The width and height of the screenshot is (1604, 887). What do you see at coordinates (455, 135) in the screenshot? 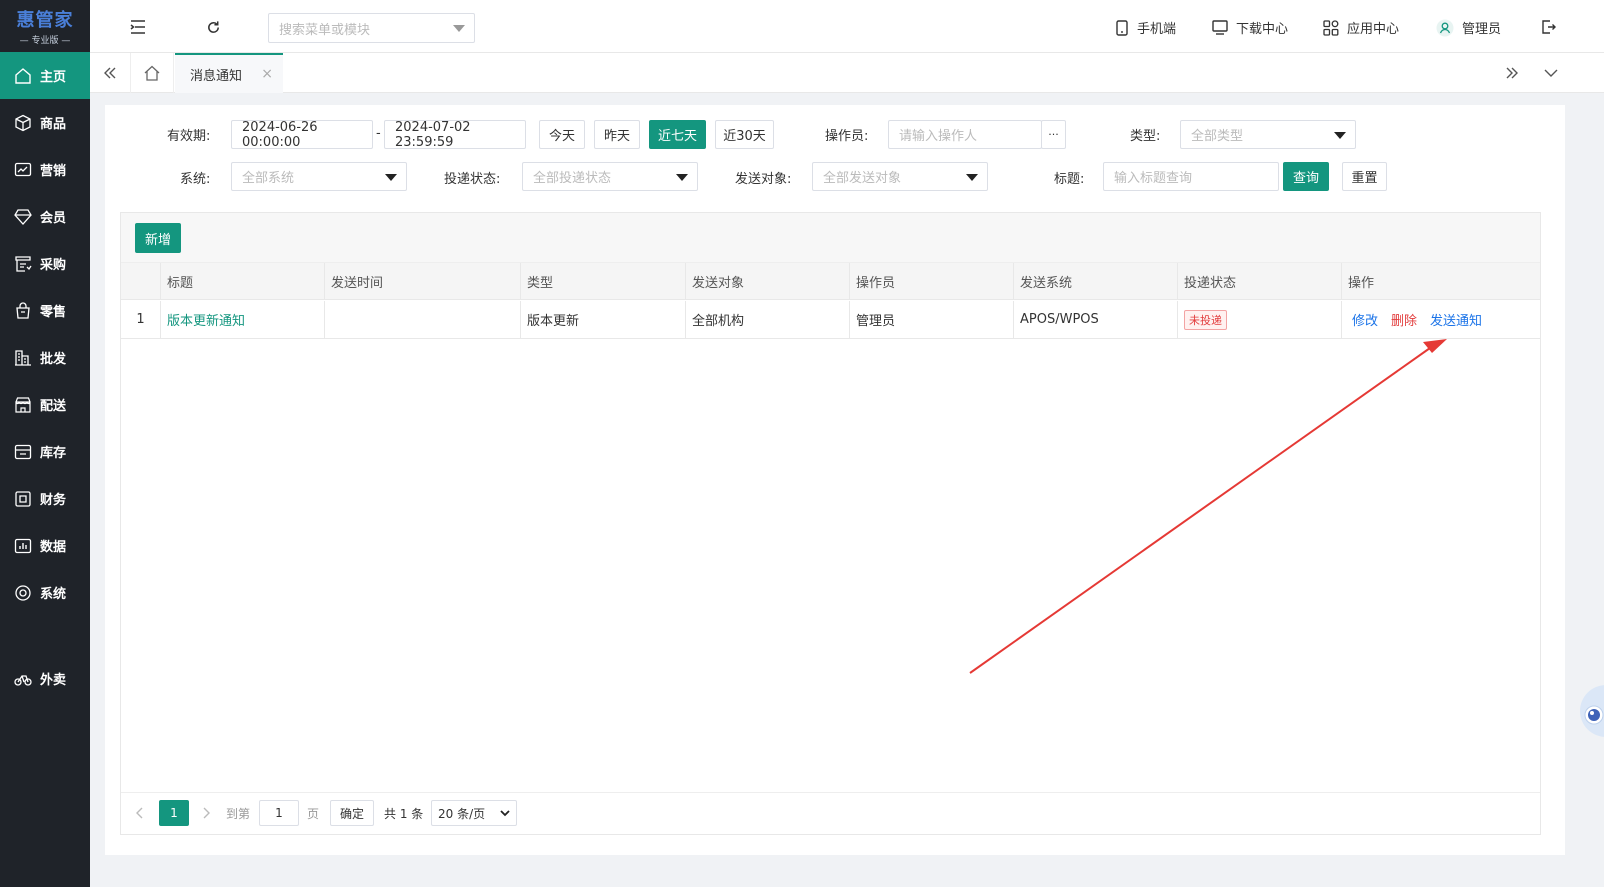
I see `date-end-input: 2024-07-02 23:59:59` at bounding box center [455, 135].